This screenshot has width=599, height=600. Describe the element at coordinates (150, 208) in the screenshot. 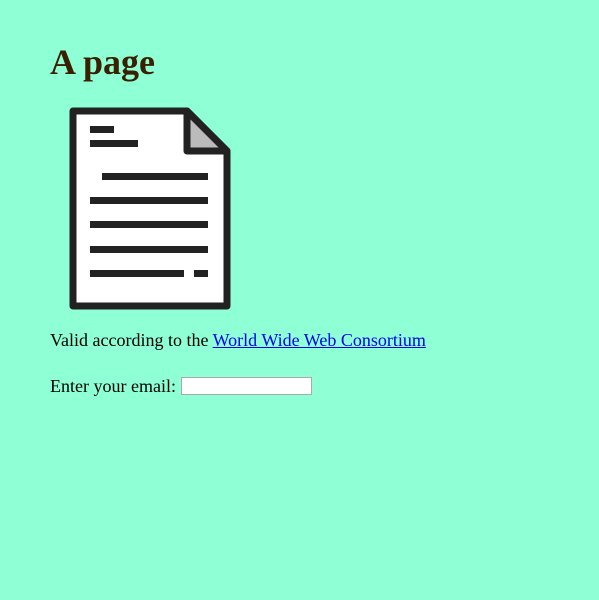

I see `document-icon` at that location.